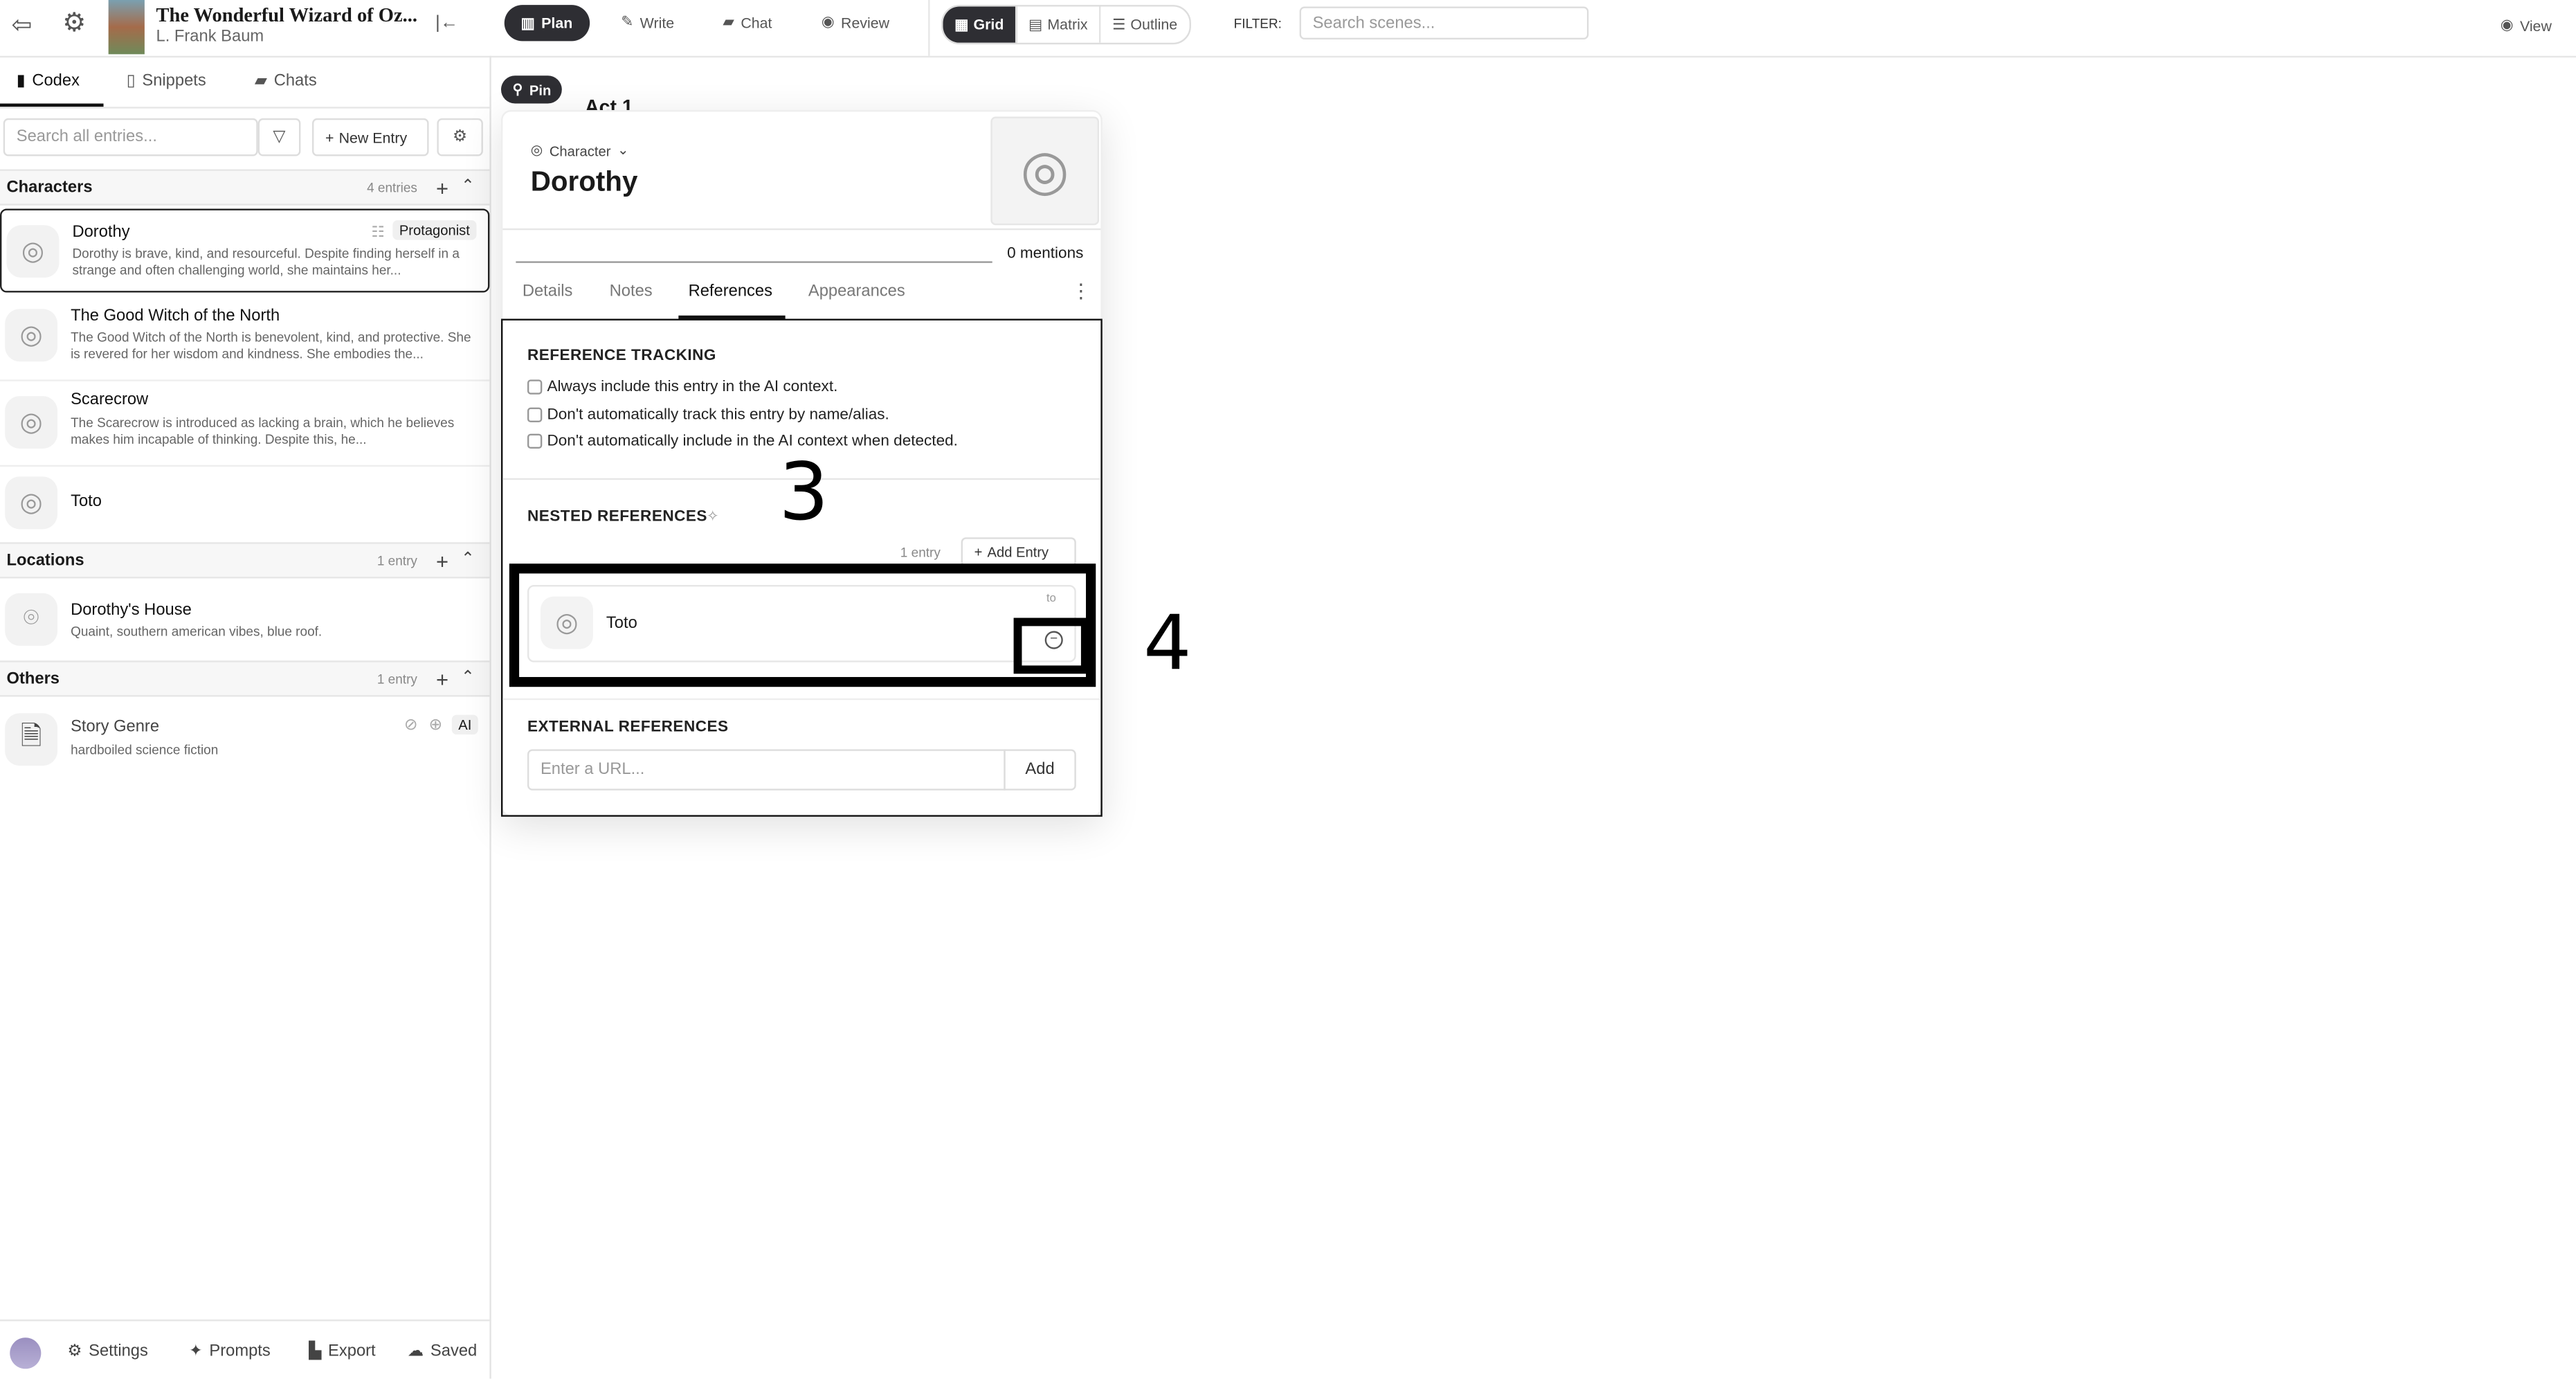 This screenshot has width=2576, height=1379. I want to click on matrix-icon: ▤, so click(1035, 24).